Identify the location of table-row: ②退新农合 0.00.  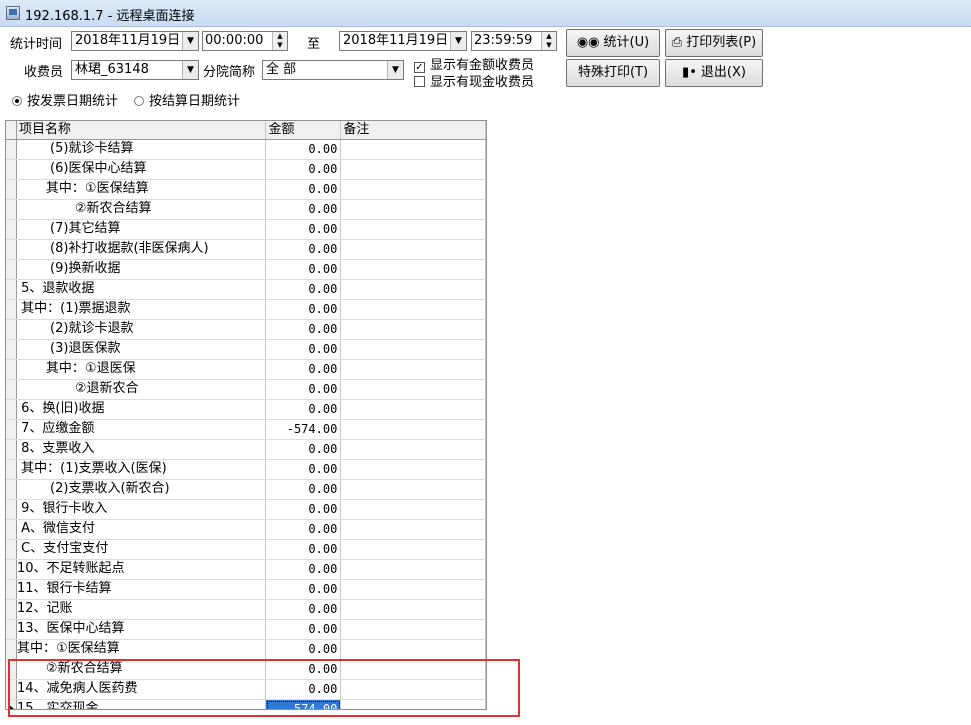
(246, 390).